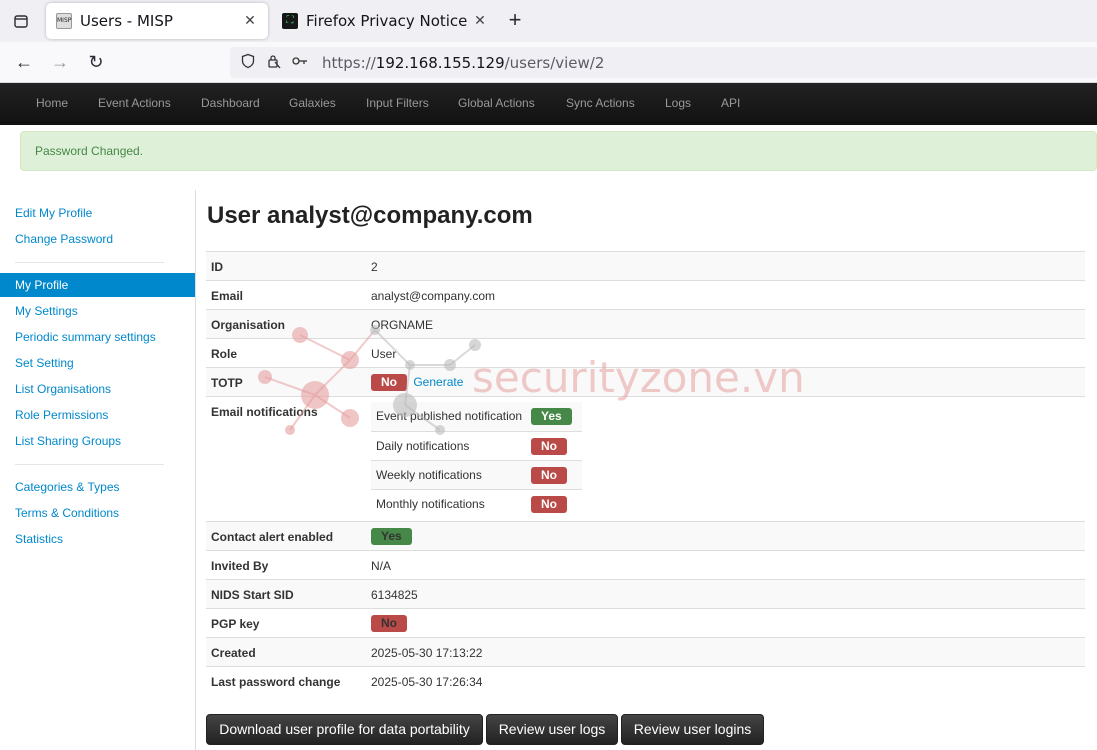  Describe the element at coordinates (645, 680) in the screenshot. I see `table-row-last-password-change: Last password change 2025-05-30 17:26:34` at that location.